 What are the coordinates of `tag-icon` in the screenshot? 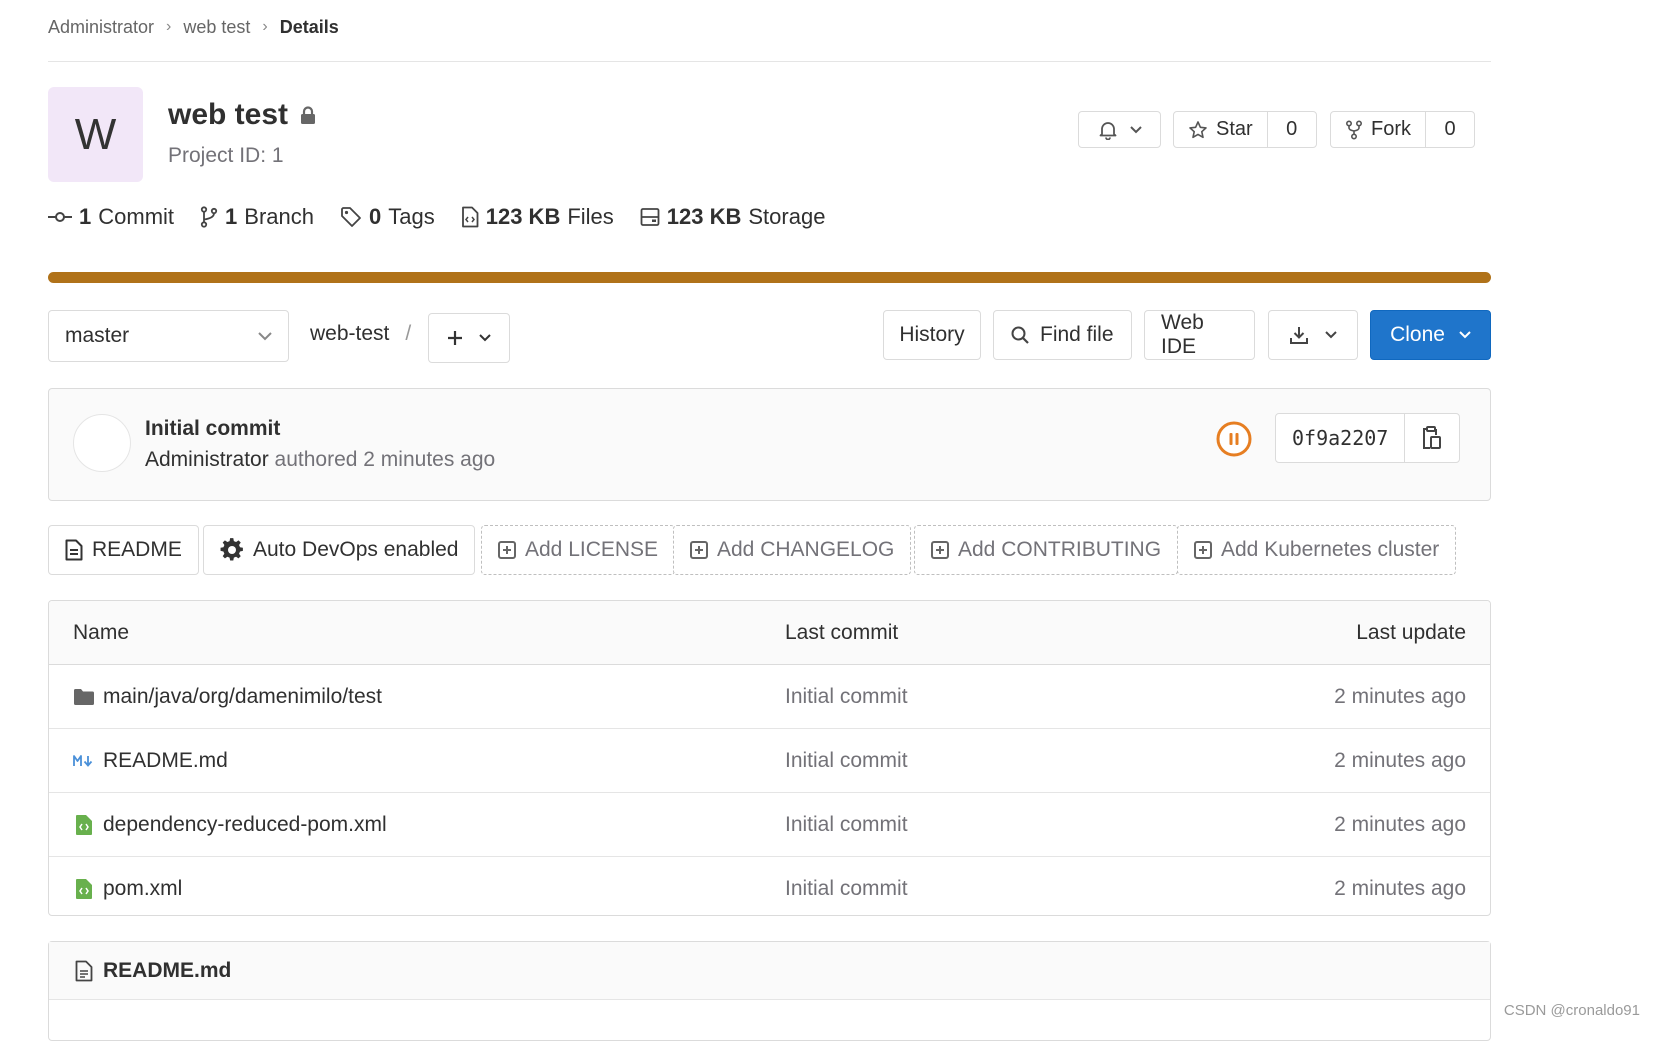 It's located at (351, 217).